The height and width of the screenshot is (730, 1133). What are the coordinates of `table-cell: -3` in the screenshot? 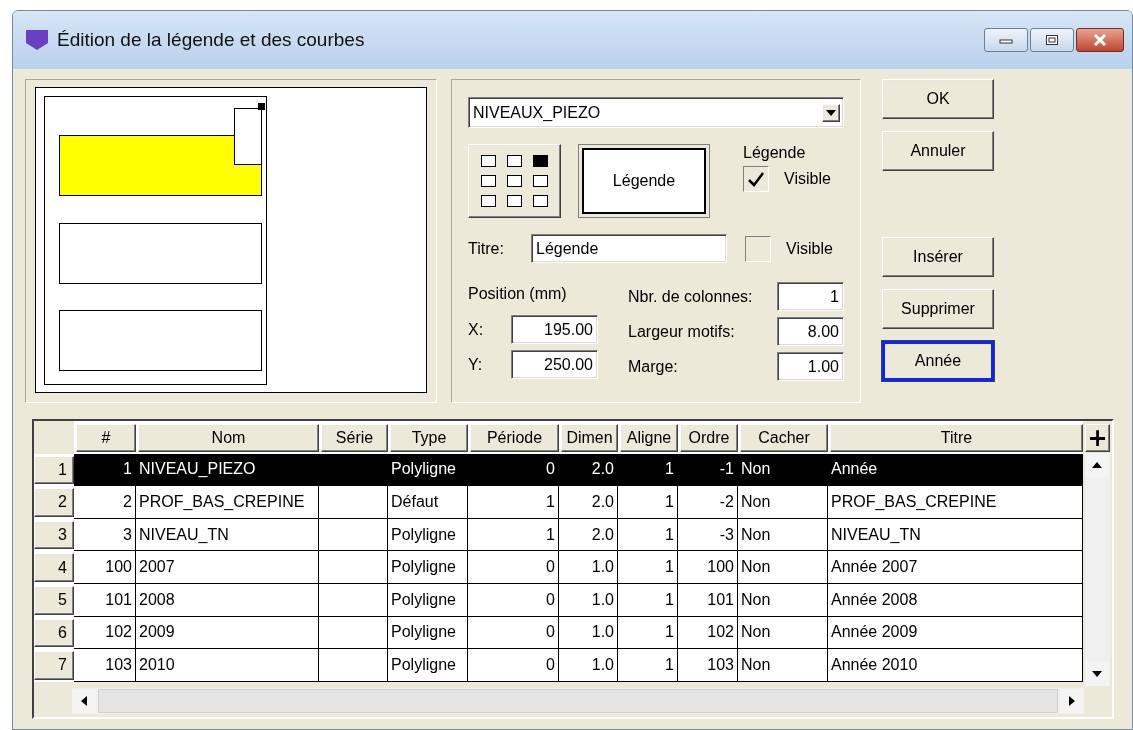 It's located at (708, 535).